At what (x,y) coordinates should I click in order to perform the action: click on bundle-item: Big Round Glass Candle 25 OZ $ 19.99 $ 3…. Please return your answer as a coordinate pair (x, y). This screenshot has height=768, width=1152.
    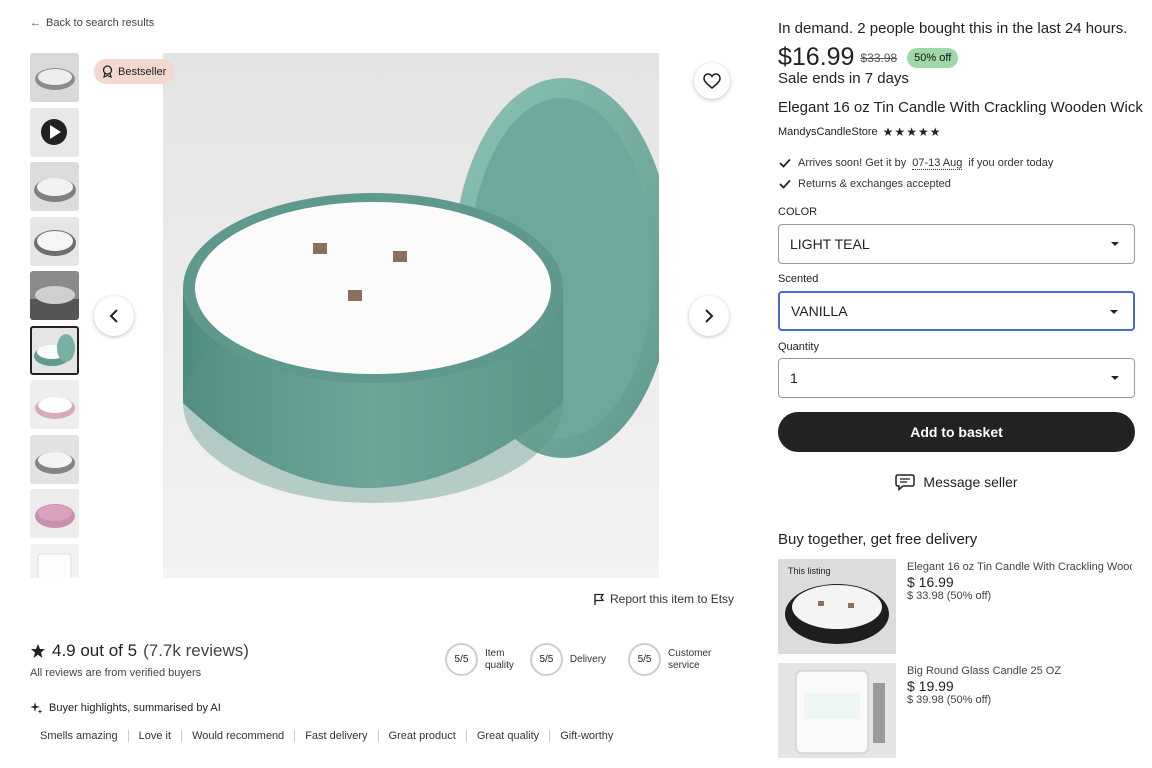
    Looking at the image, I should click on (956, 710).